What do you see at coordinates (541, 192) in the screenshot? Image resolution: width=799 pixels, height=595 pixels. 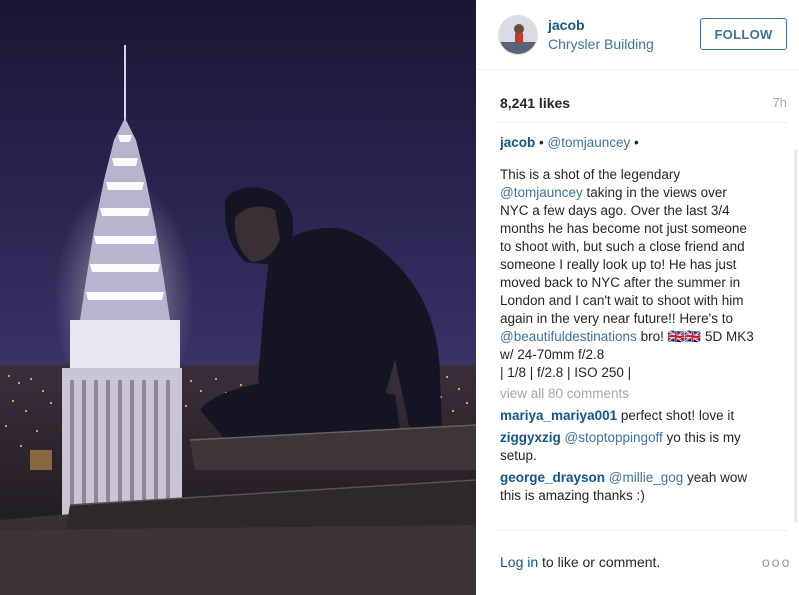 I see `mention-link: @tomjauncey` at bounding box center [541, 192].